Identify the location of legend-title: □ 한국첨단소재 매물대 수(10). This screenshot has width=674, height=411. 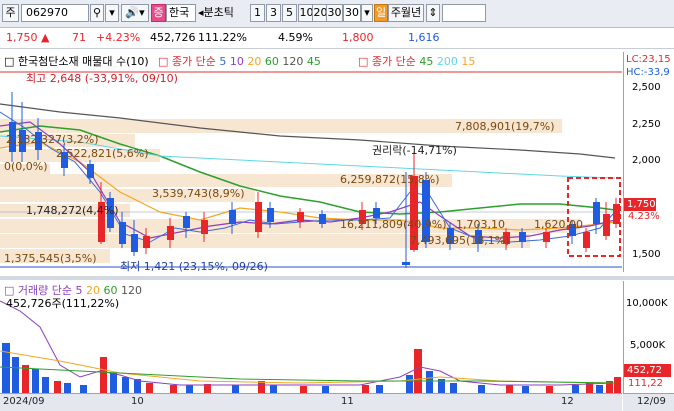
(76, 61).